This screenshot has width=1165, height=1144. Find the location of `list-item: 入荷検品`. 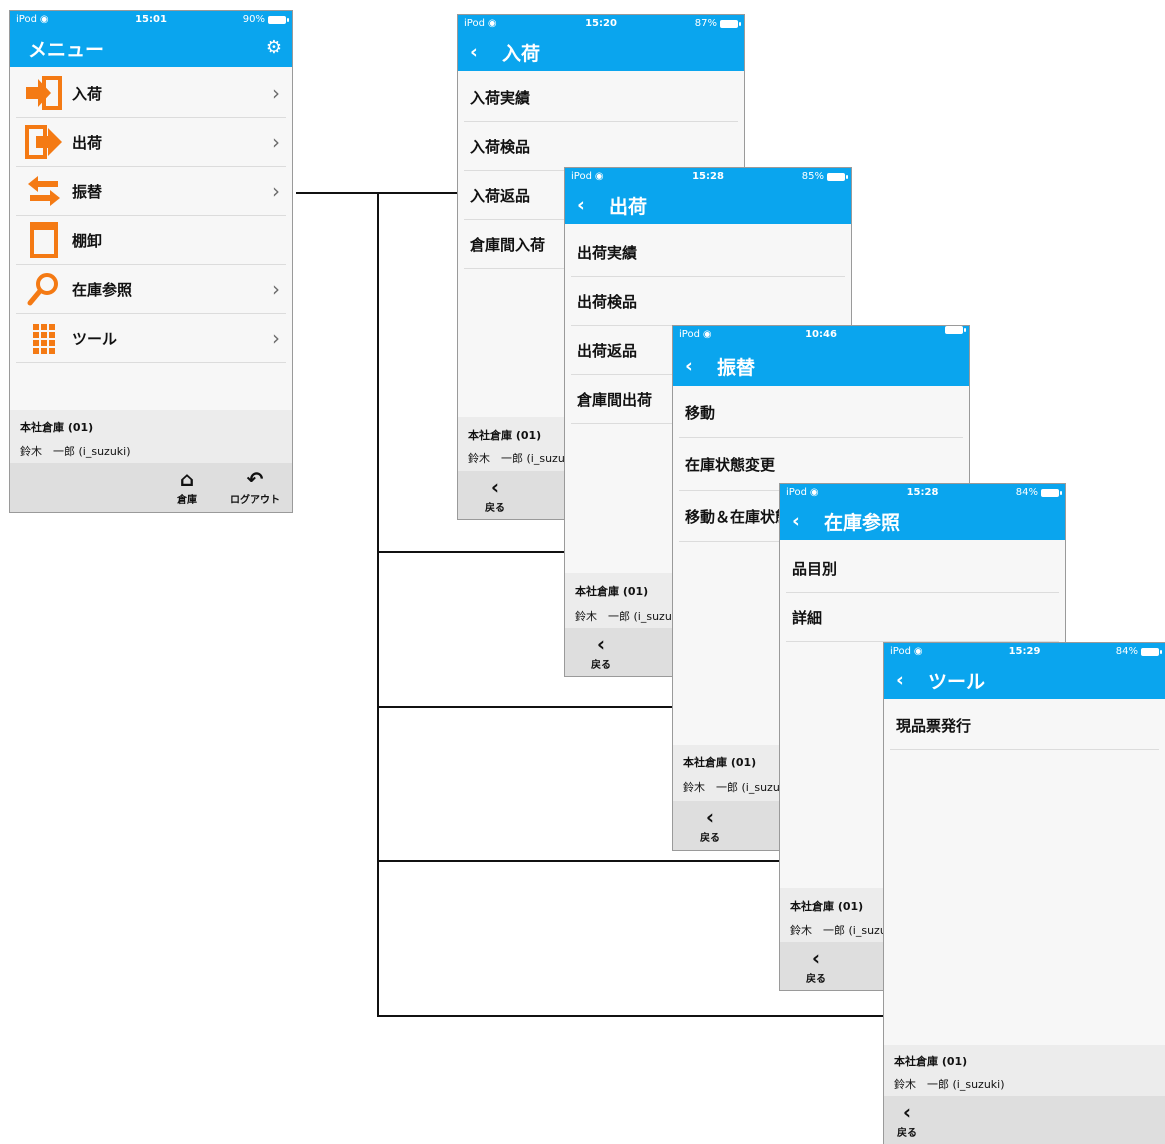

list-item: 入荷検品 is located at coordinates (601, 146).